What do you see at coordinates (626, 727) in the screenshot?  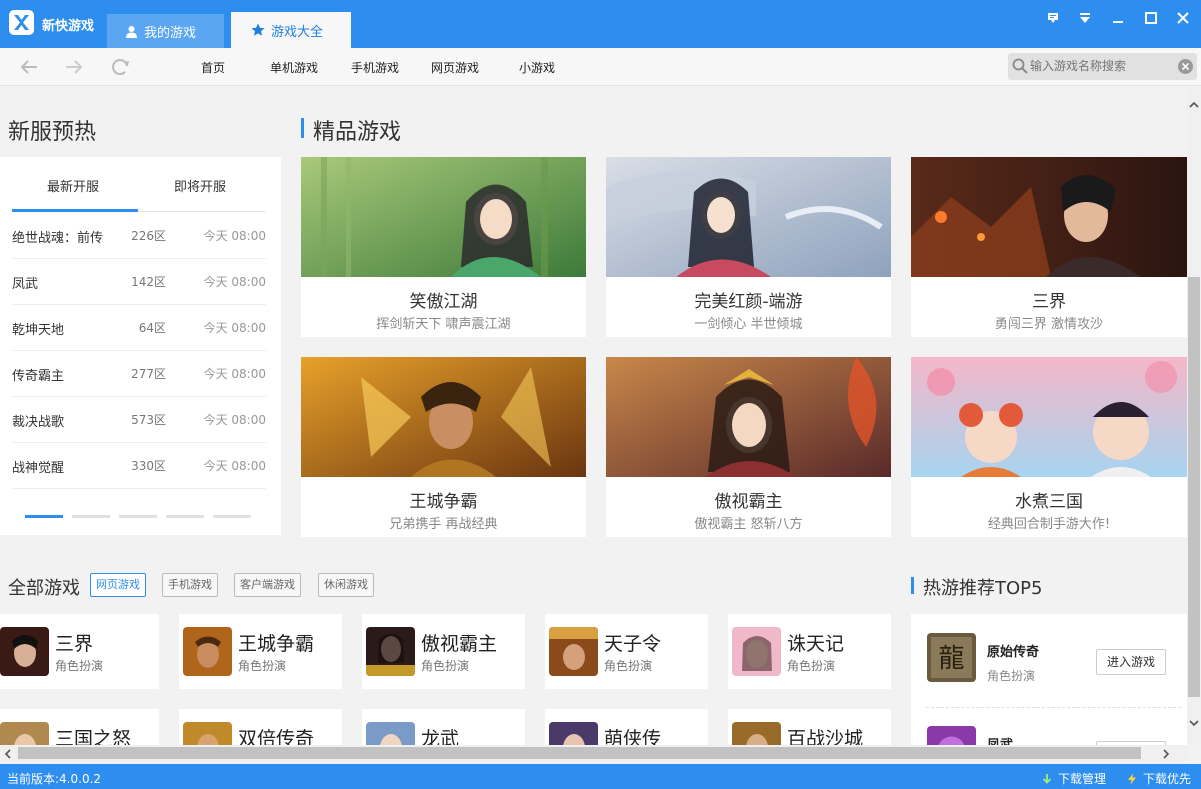 I see `game-tile: 萌侠传` at bounding box center [626, 727].